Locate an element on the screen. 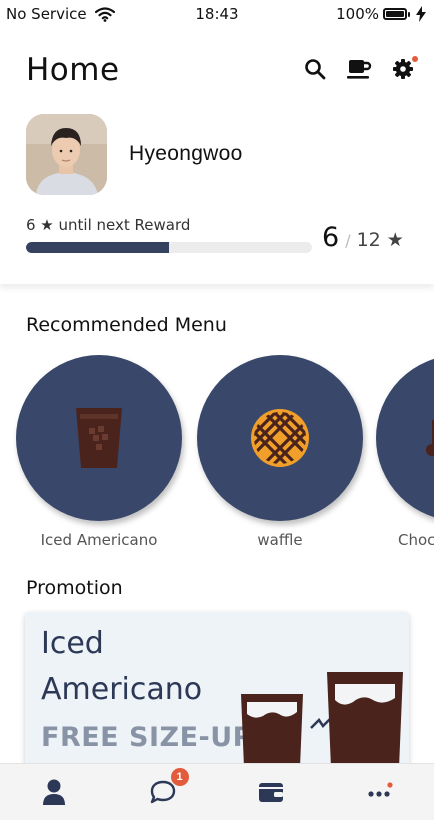 Image resolution: width=434 pixels, height=820 pixels. recommended-item-iced-americano: Iced Americano is located at coordinates (99, 452).